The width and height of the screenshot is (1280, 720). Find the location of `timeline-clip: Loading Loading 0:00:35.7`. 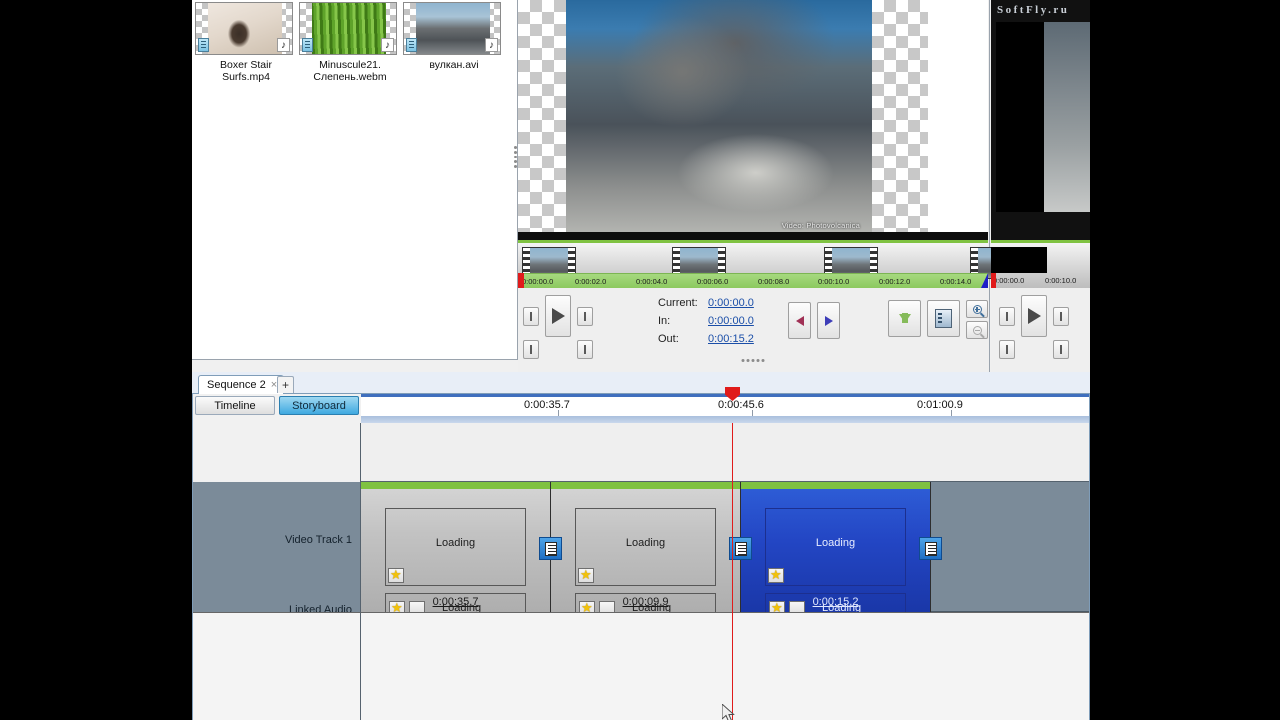

timeline-clip: Loading Loading 0:00:35.7 is located at coordinates (456, 553).